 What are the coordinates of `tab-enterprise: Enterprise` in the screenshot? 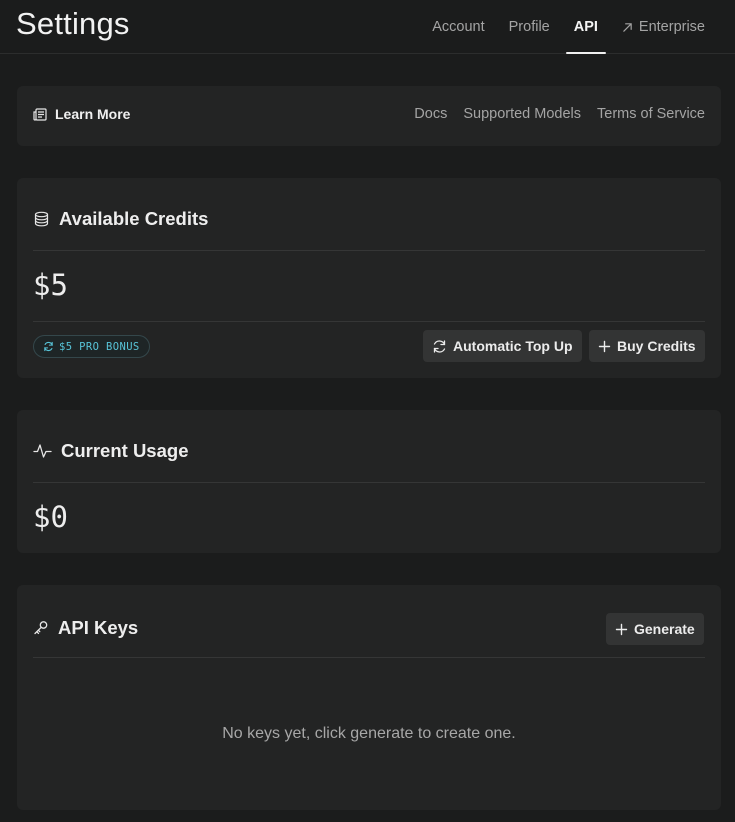 It's located at (663, 27).